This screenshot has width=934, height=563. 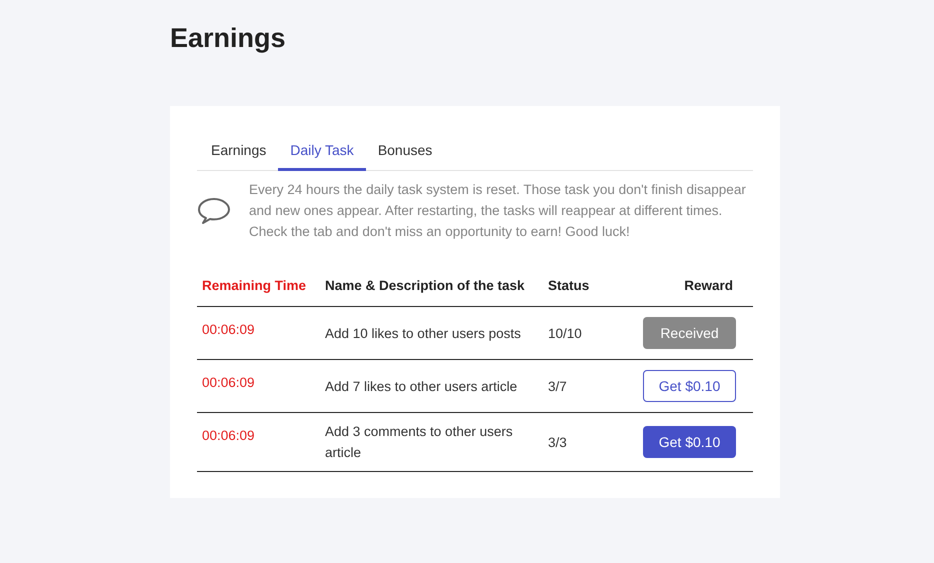 What do you see at coordinates (431, 286) in the screenshot?
I see `column-header: Name & Description of the task` at bounding box center [431, 286].